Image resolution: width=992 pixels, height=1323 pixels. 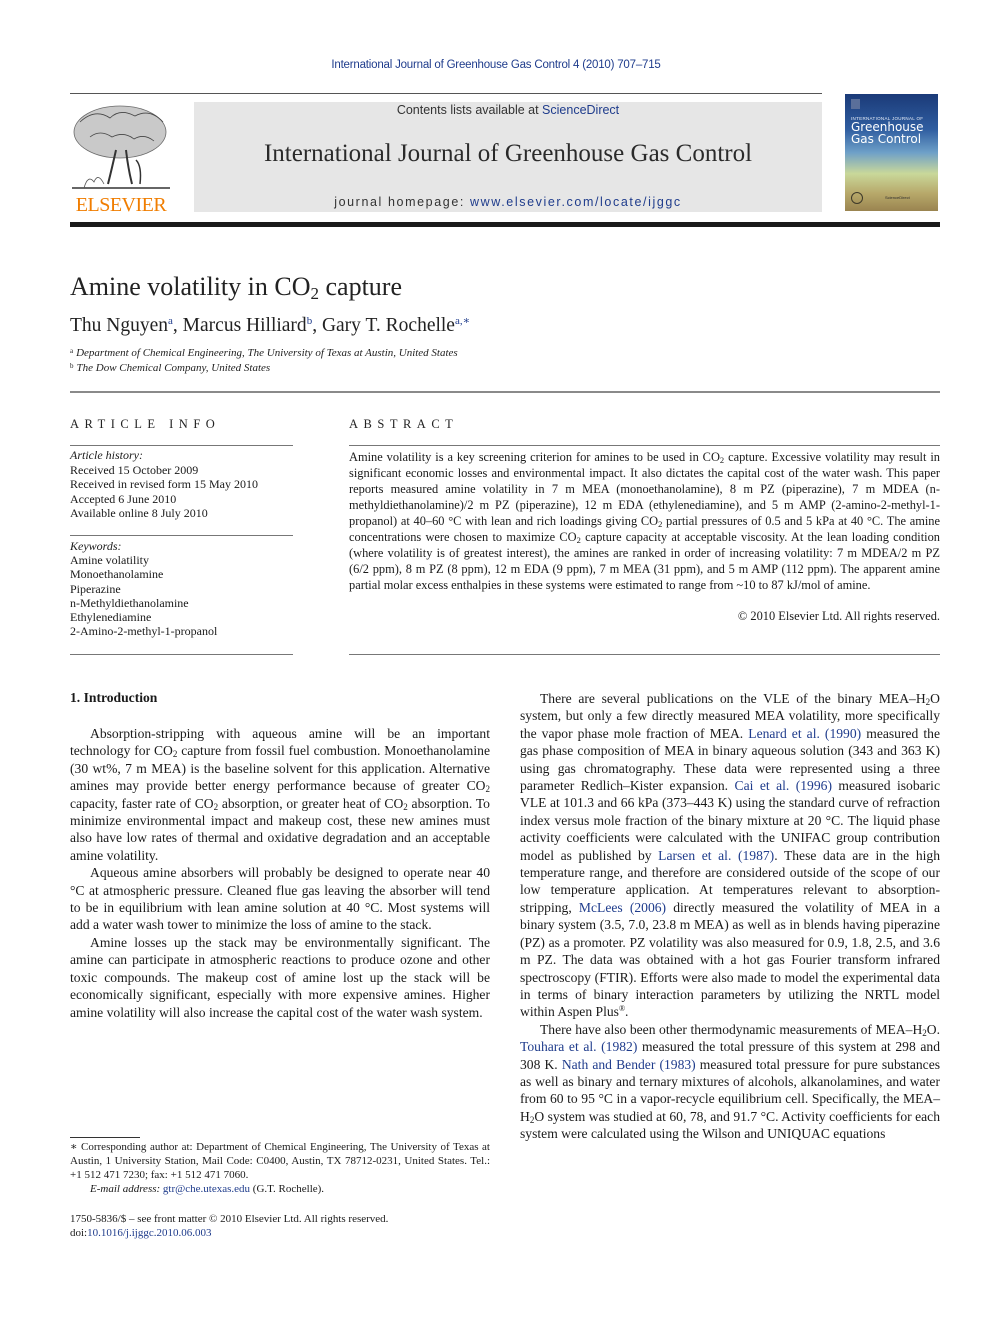 I want to click on author-name: Gary T. Rochelle, so click(x=388, y=325).